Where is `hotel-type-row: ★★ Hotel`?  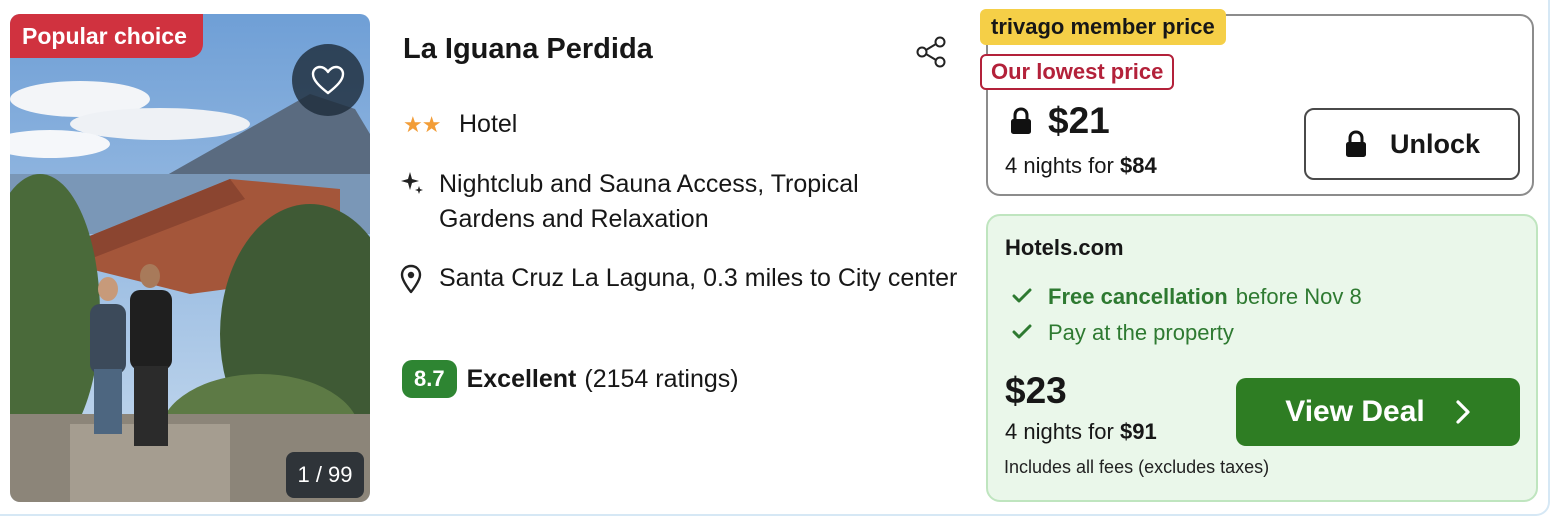 hotel-type-row: ★★ Hotel is located at coordinates (460, 124).